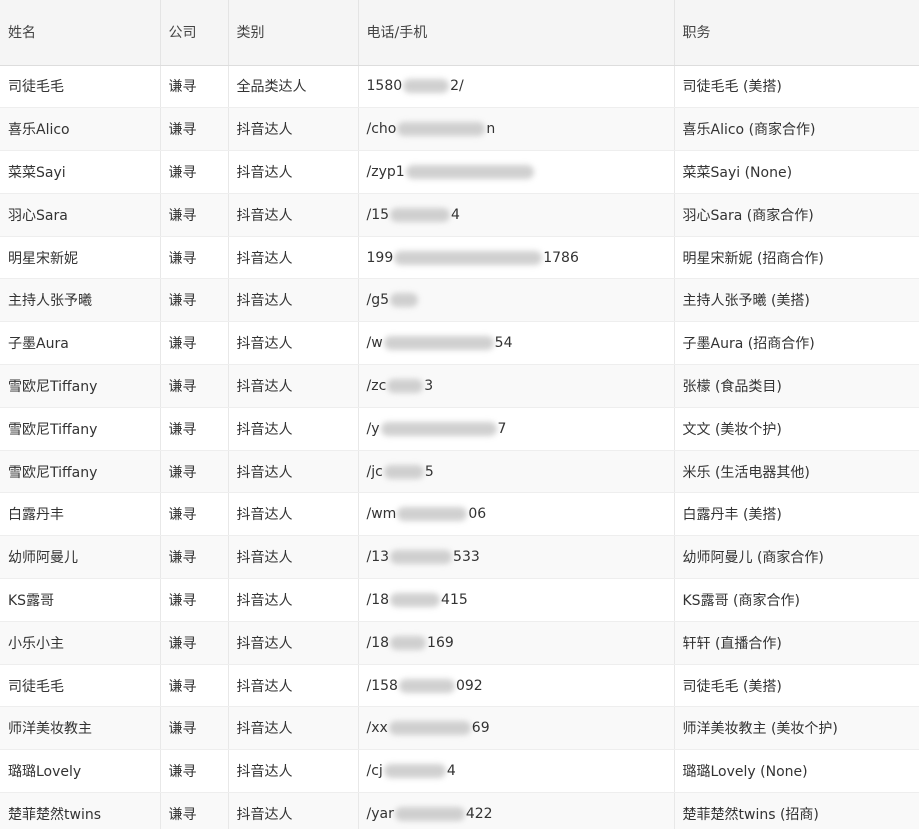 The width and height of the screenshot is (919, 829). What do you see at coordinates (459, 514) in the screenshot?
I see `table-row: 白露丹丰 谦寻 抖音达人/wm 06 白露丹丰 (美搭)` at bounding box center [459, 514].